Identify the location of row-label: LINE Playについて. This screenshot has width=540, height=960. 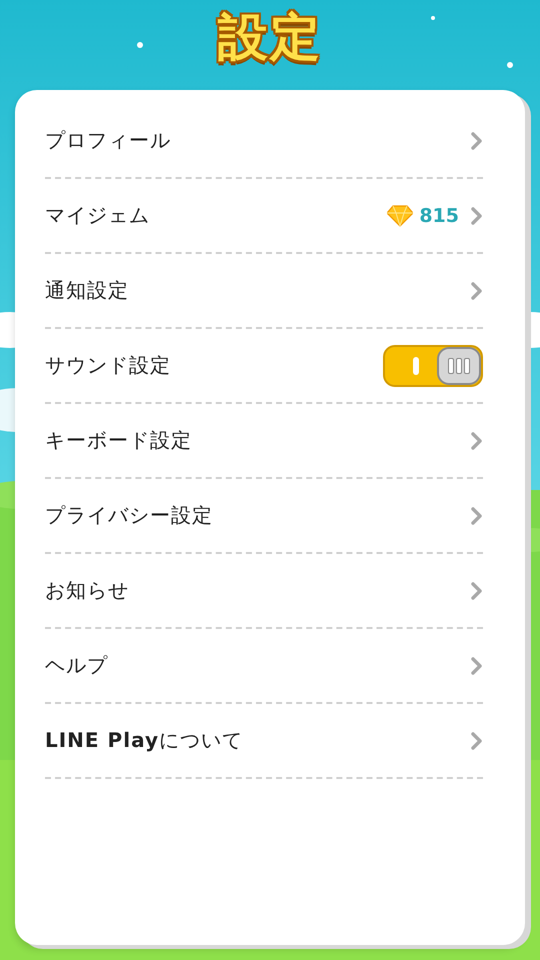
(144, 740).